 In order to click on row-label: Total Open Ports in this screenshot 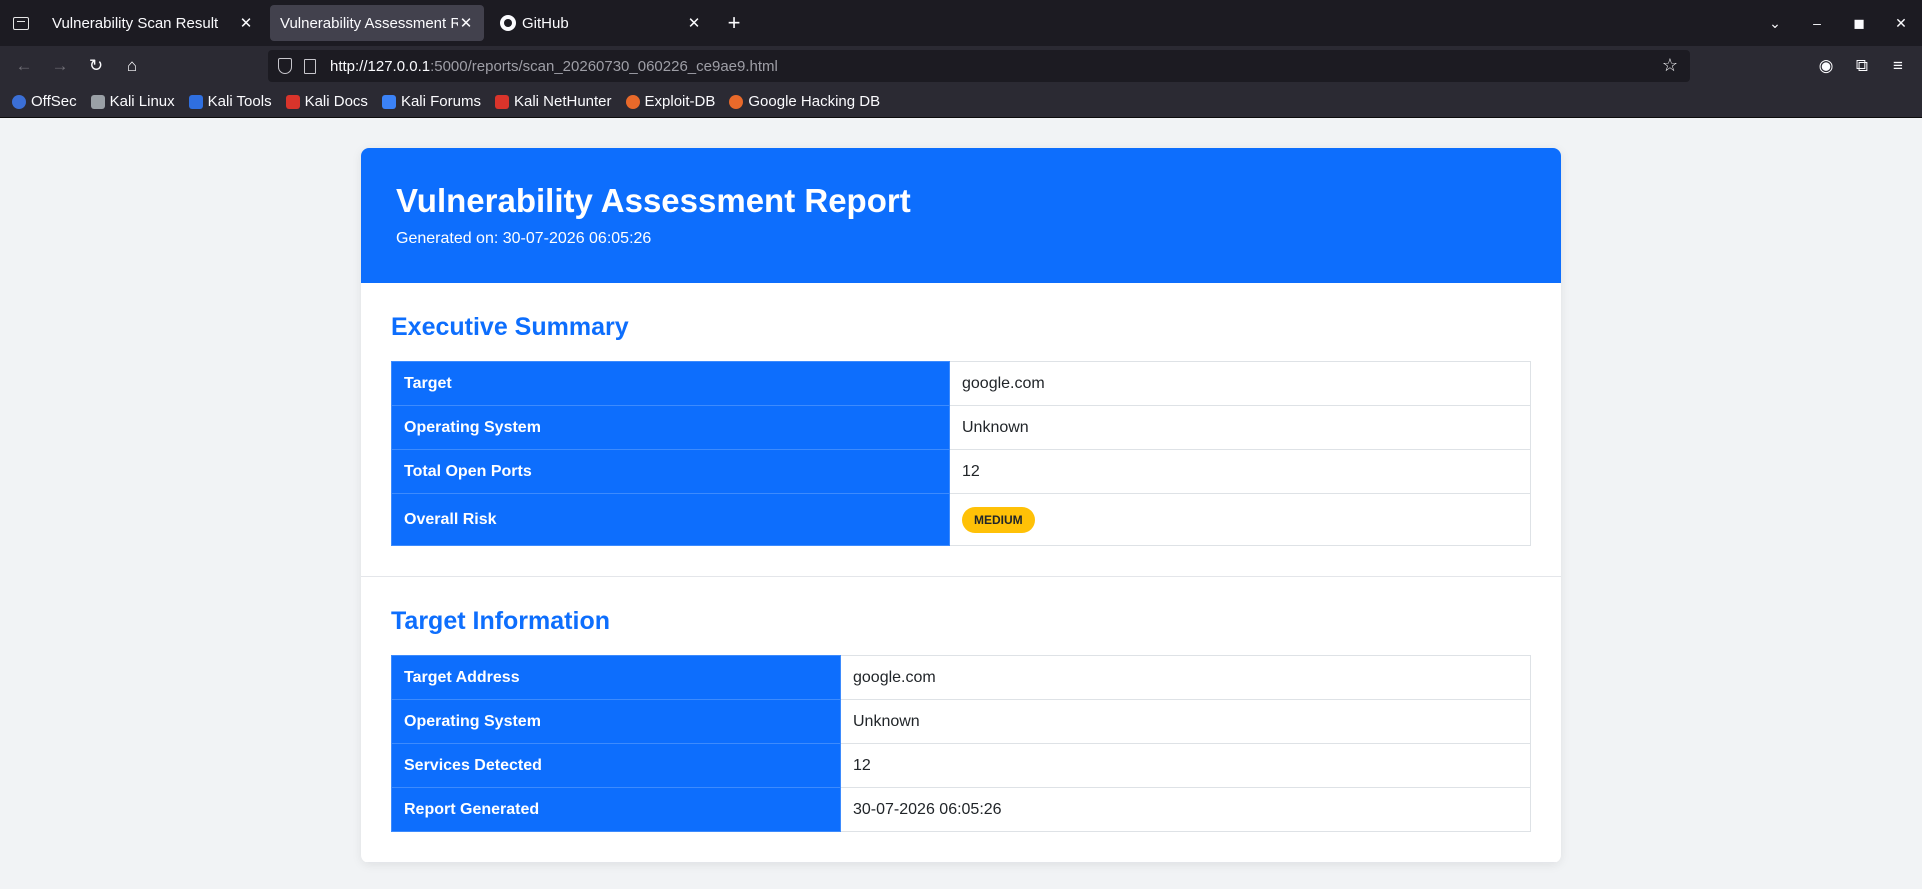, I will do `click(670, 471)`.